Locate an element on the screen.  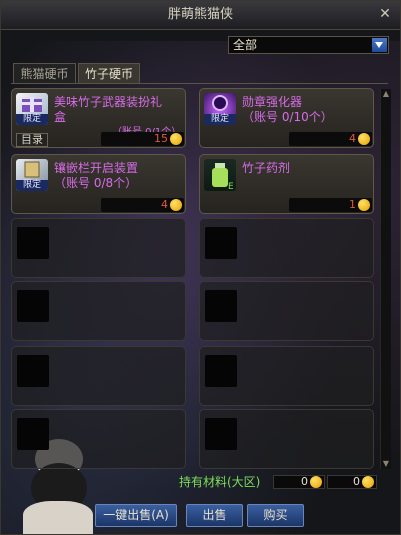
sell-button: 出售 is located at coordinates (214, 515).